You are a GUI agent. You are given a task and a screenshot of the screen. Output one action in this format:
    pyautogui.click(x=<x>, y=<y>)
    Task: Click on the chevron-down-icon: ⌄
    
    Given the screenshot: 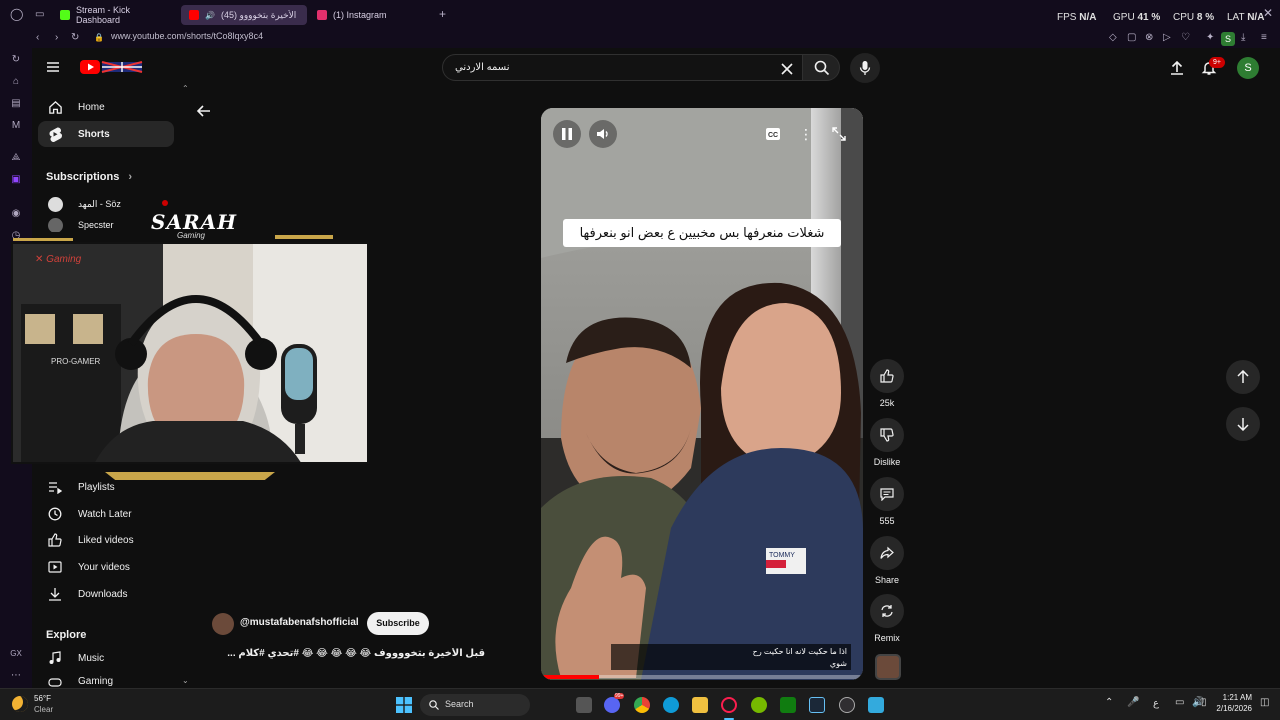 What is the action you would take?
    pyautogui.click(x=185, y=680)
    